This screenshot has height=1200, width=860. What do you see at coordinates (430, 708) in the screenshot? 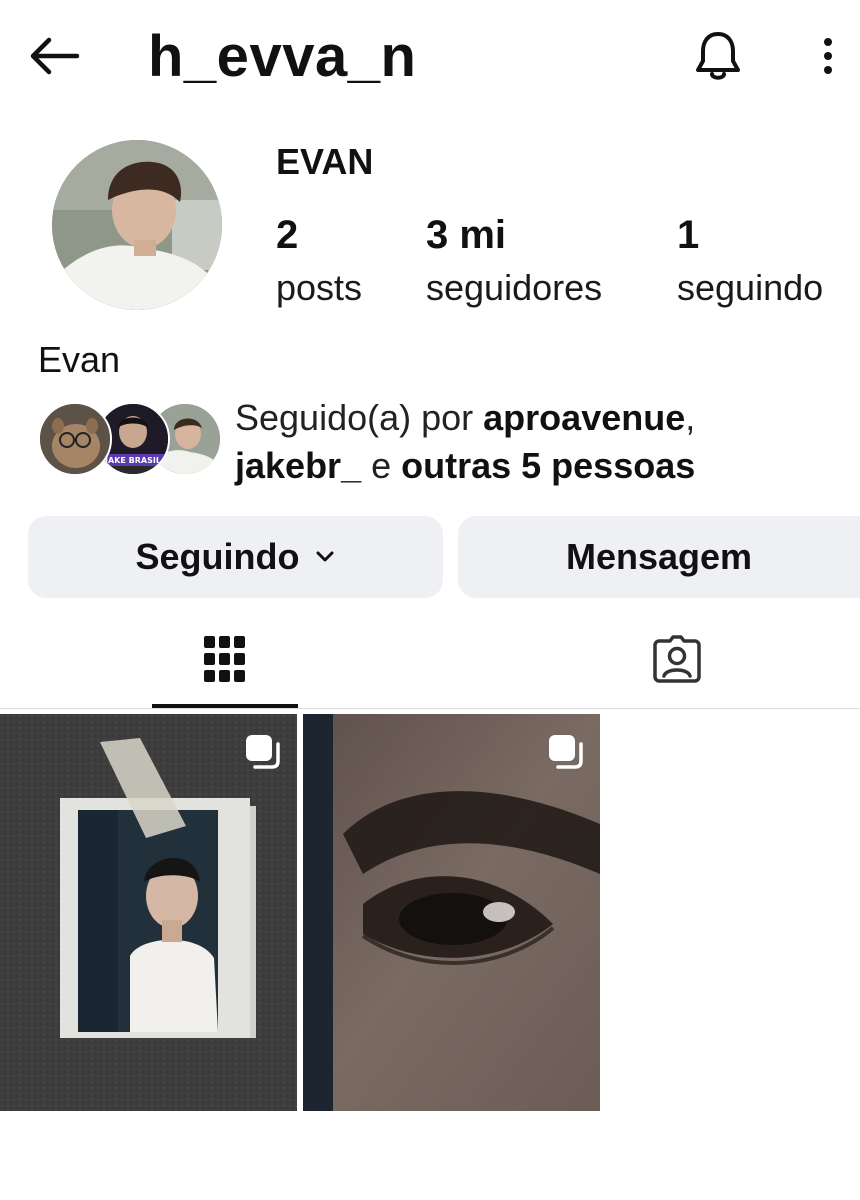
I see `tabs-divider` at bounding box center [430, 708].